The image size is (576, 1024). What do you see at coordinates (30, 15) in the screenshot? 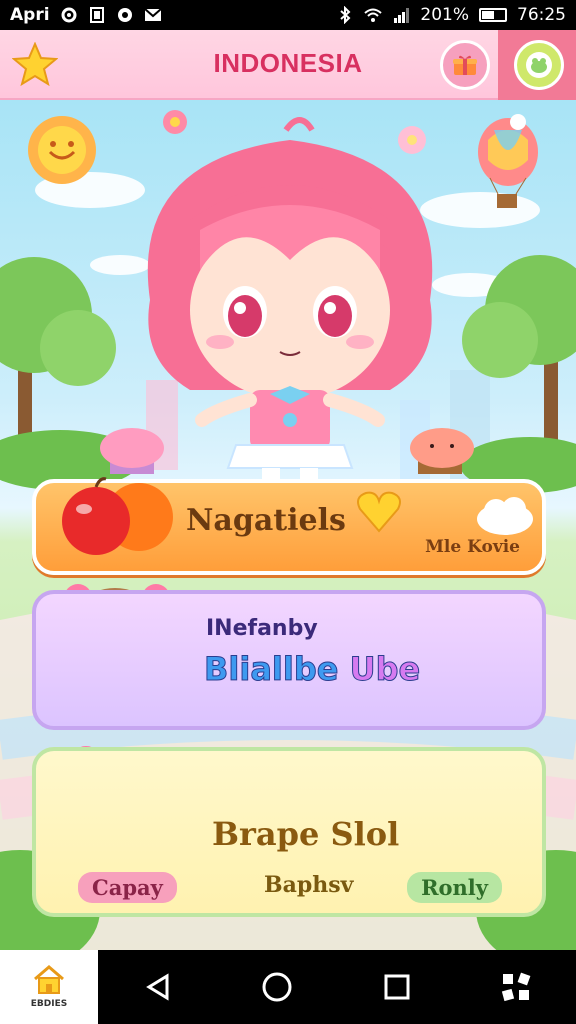
I see `carrier-label: Apri` at bounding box center [30, 15].